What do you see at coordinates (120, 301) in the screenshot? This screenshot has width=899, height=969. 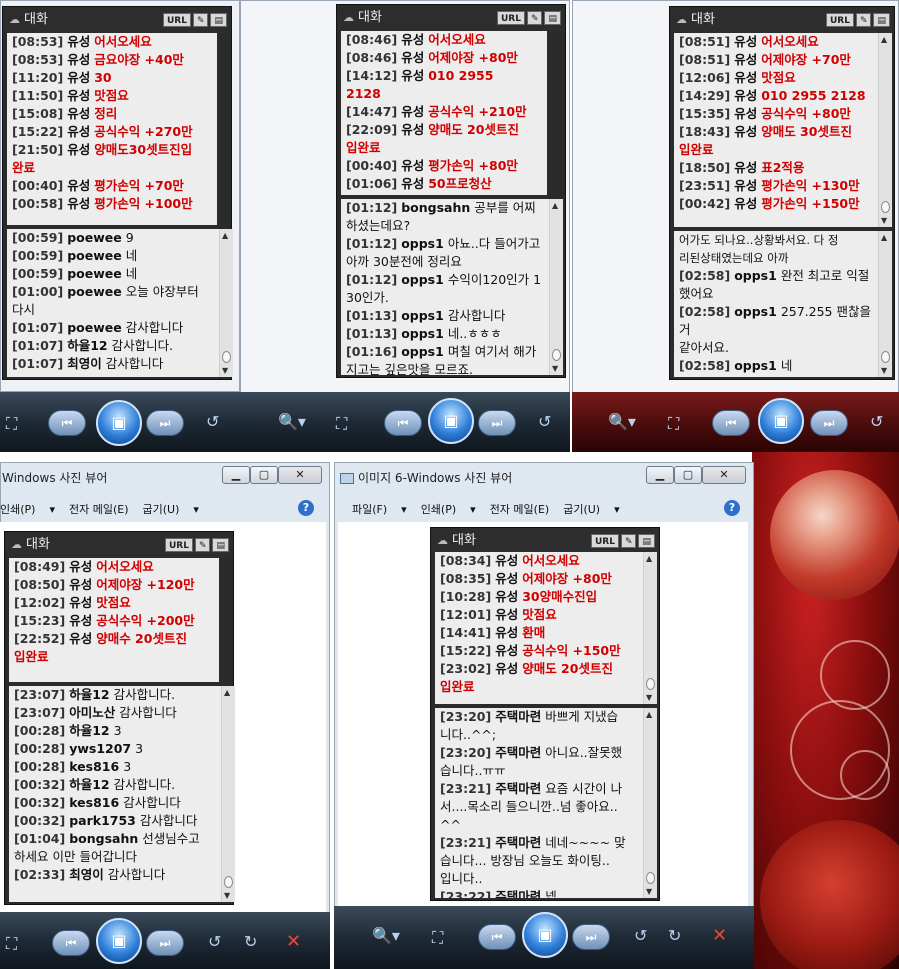 I see `chat-message: [01:00] poewee 오늘 야장부터 다시` at bounding box center [120, 301].